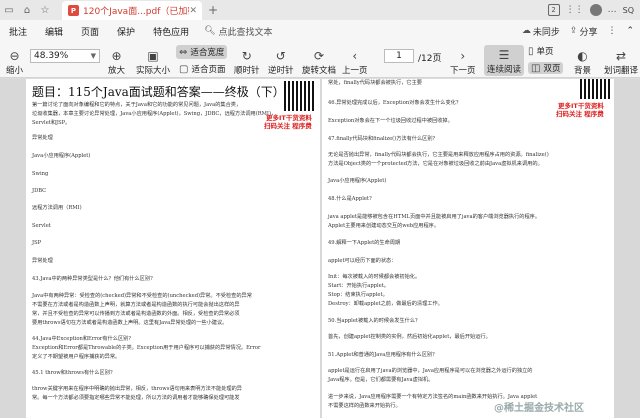  What do you see at coordinates (184, 69) in the screenshot?
I see `fit-page-icon: ▢` at bounding box center [184, 69].